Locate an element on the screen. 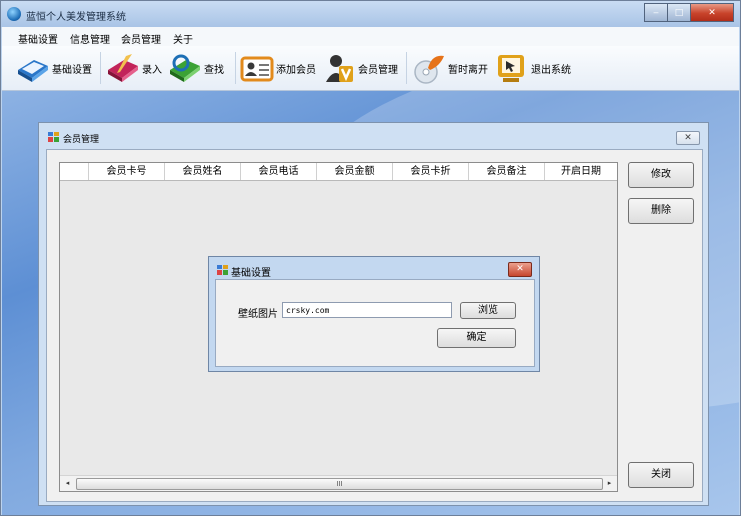 The height and width of the screenshot is (516, 741). exit-system-icon is located at coordinates (512, 68).